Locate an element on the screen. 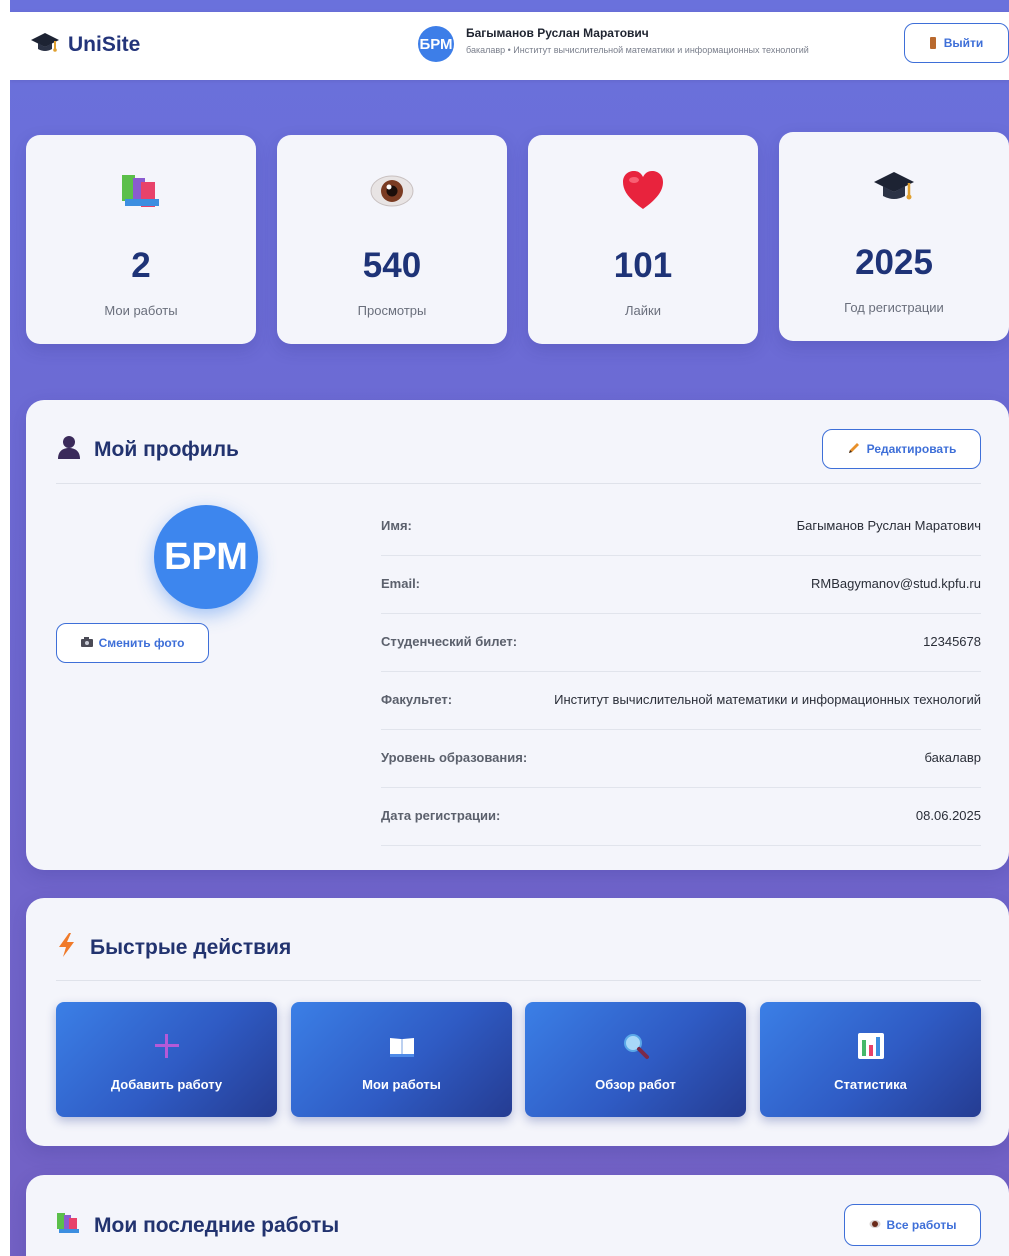 This screenshot has height=1256, width=1009. stat-value: 2025 is located at coordinates (894, 262).